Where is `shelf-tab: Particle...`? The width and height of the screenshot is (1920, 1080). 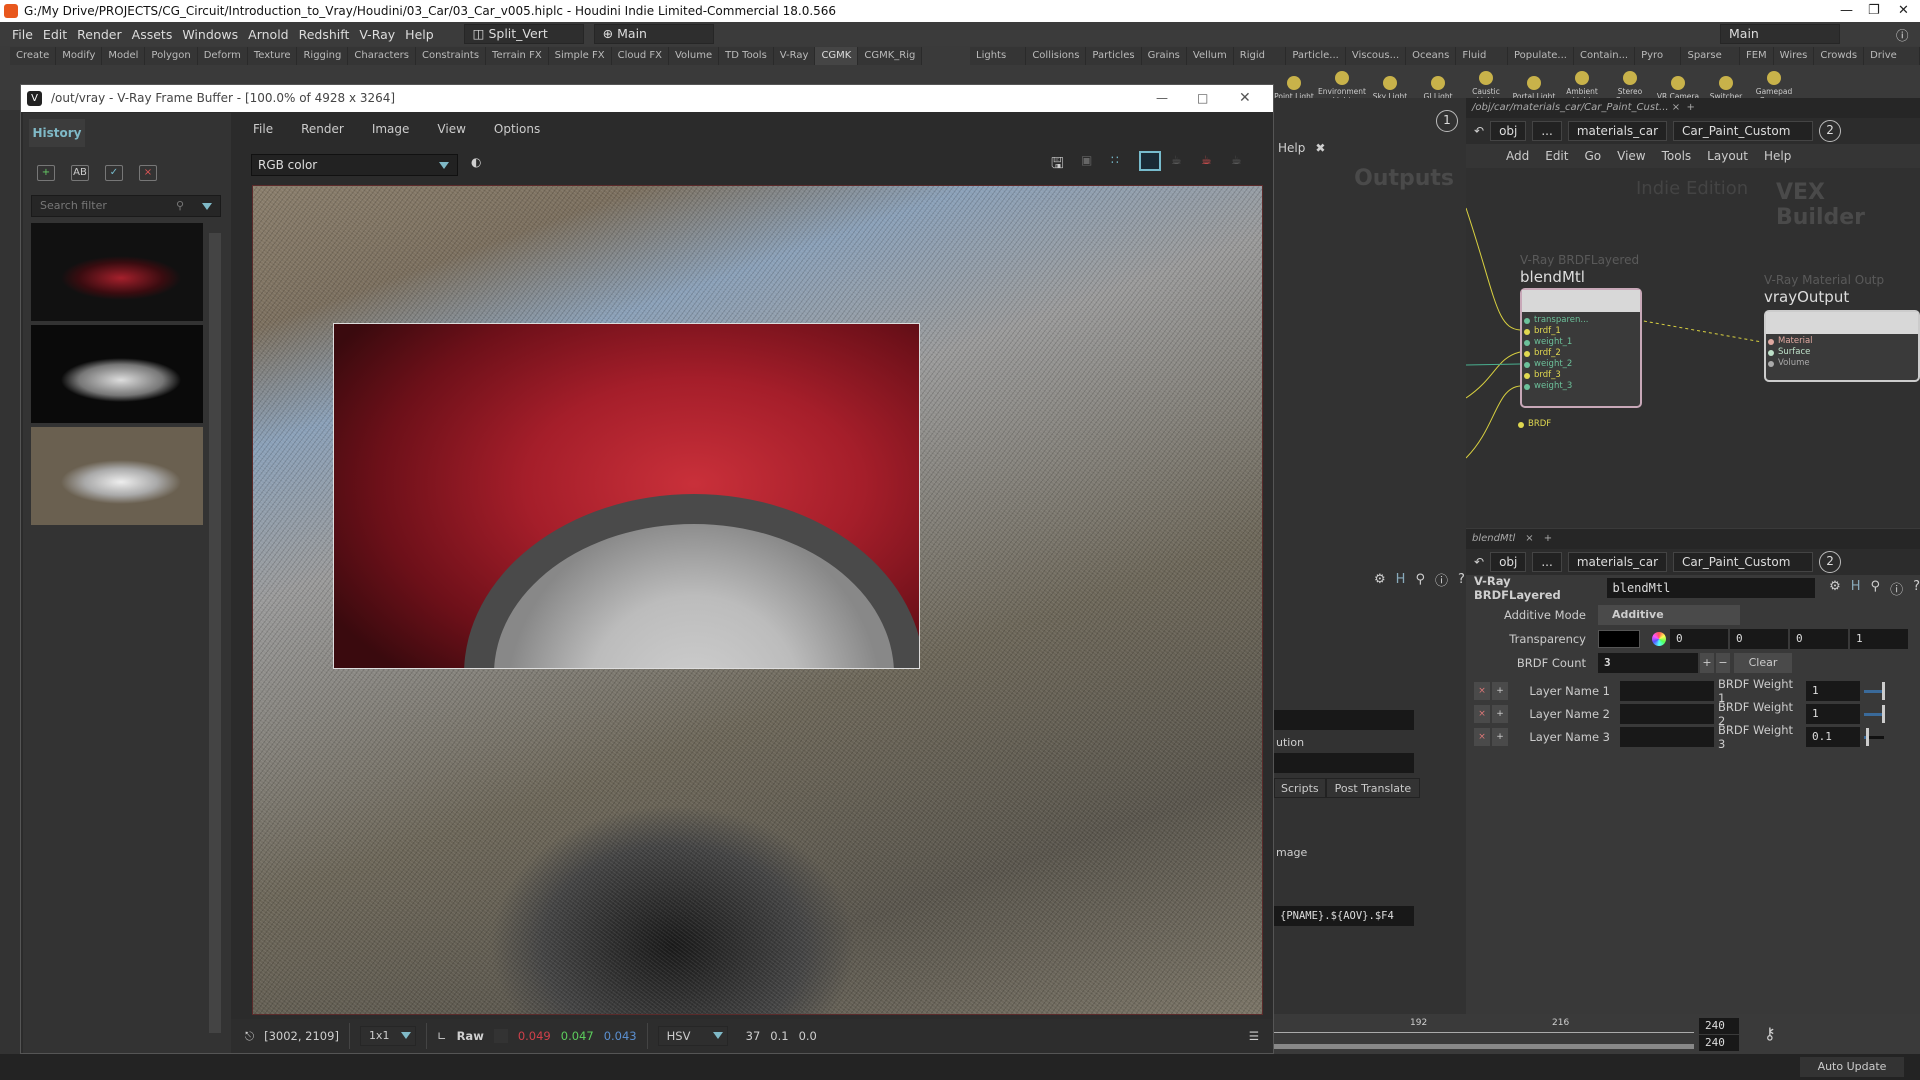
shelf-tab: Particle... is located at coordinates (1316, 56).